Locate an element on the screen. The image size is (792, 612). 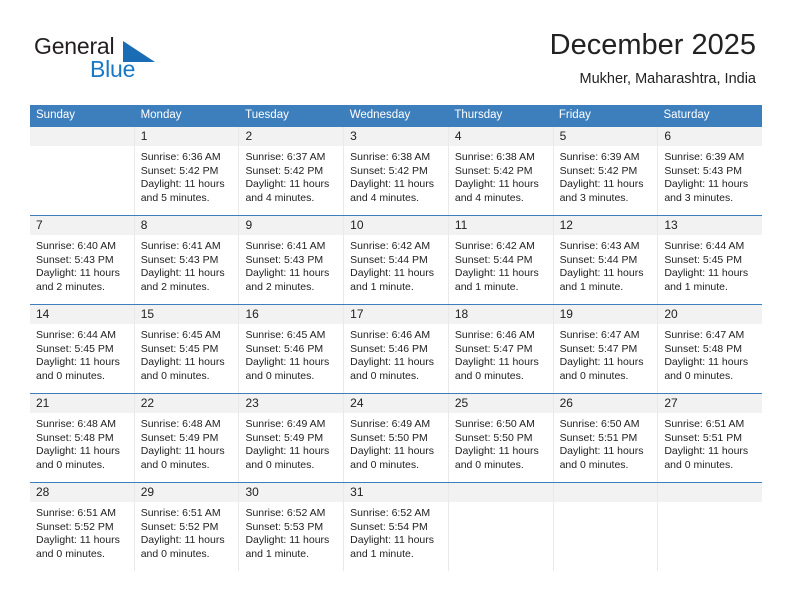
day-number: 11 is located at coordinates (500, 225).